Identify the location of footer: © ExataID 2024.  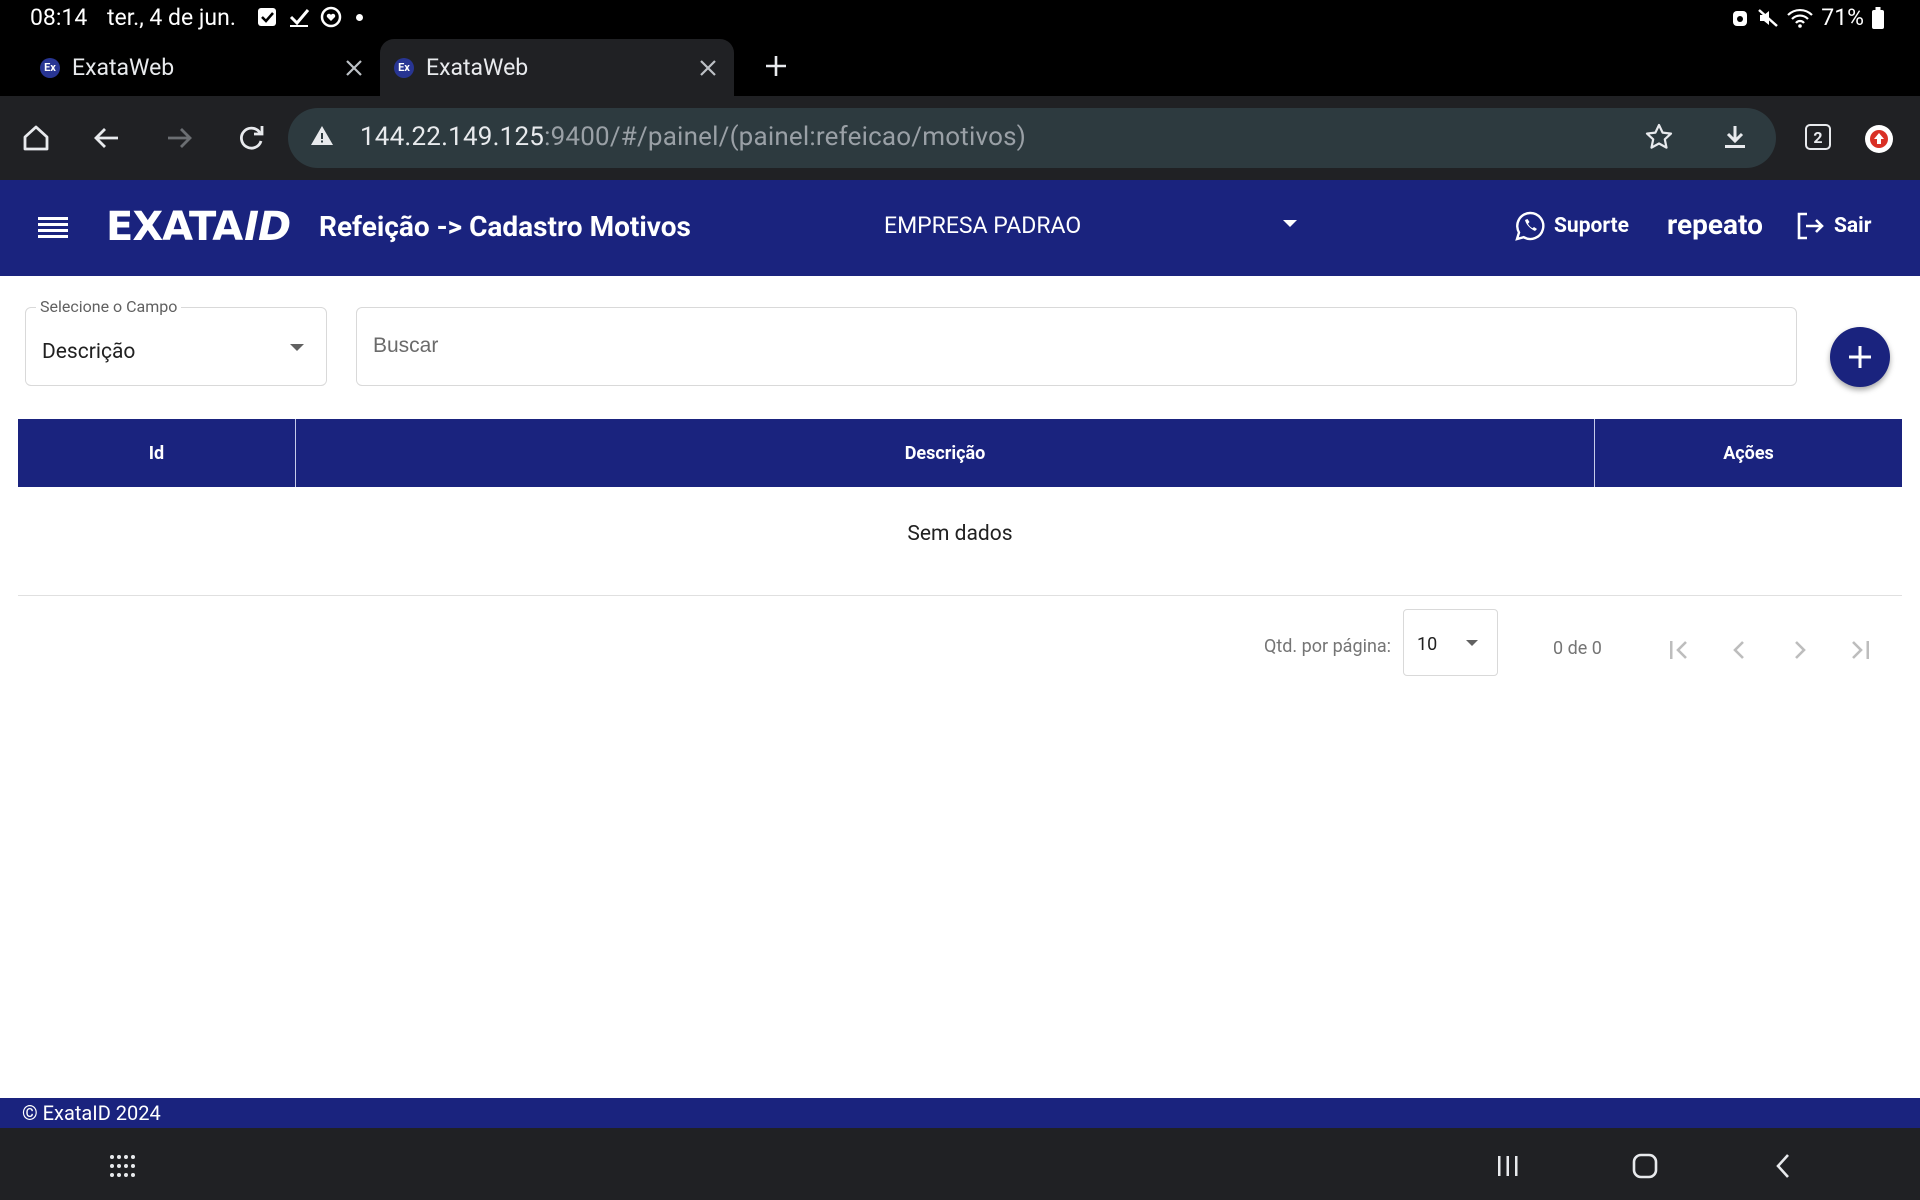
(960, 1113).